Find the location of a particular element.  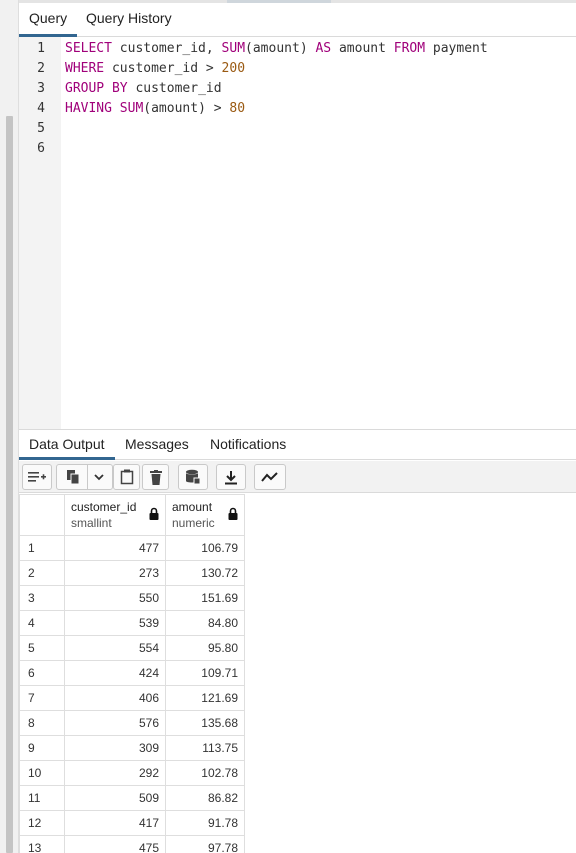

paste-icon is located at coordinates (126, 477).